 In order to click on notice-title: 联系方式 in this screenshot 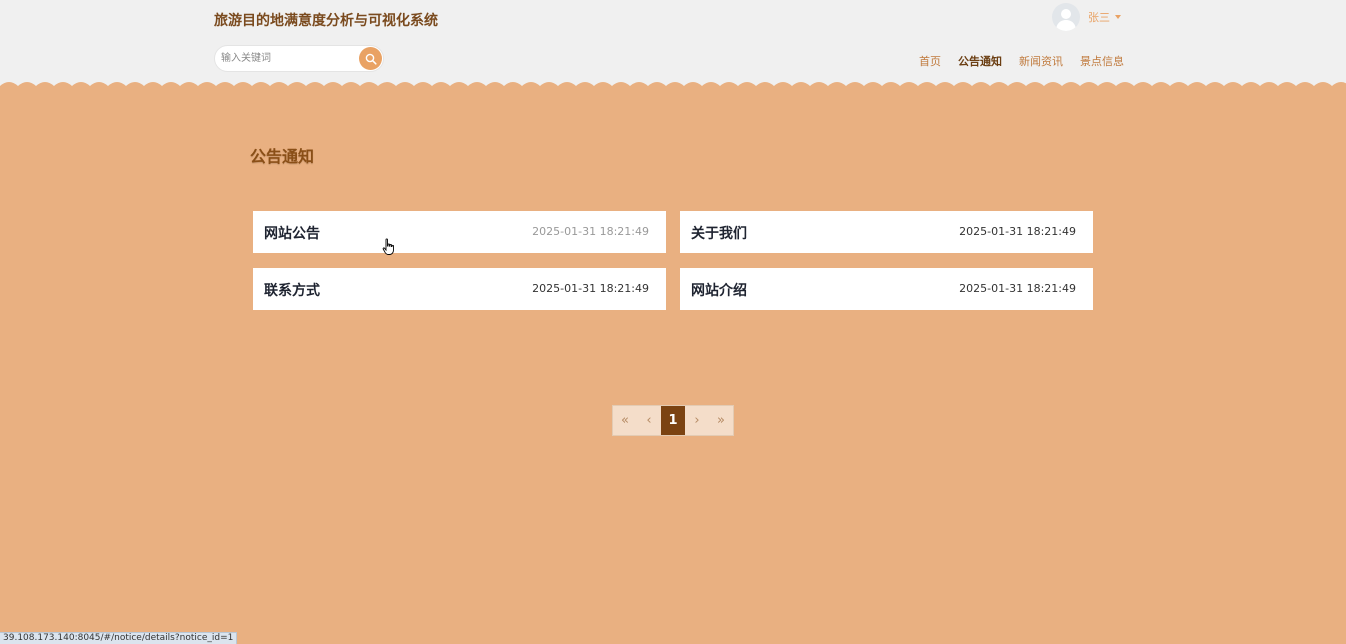, I will do `click(292, 291)`.